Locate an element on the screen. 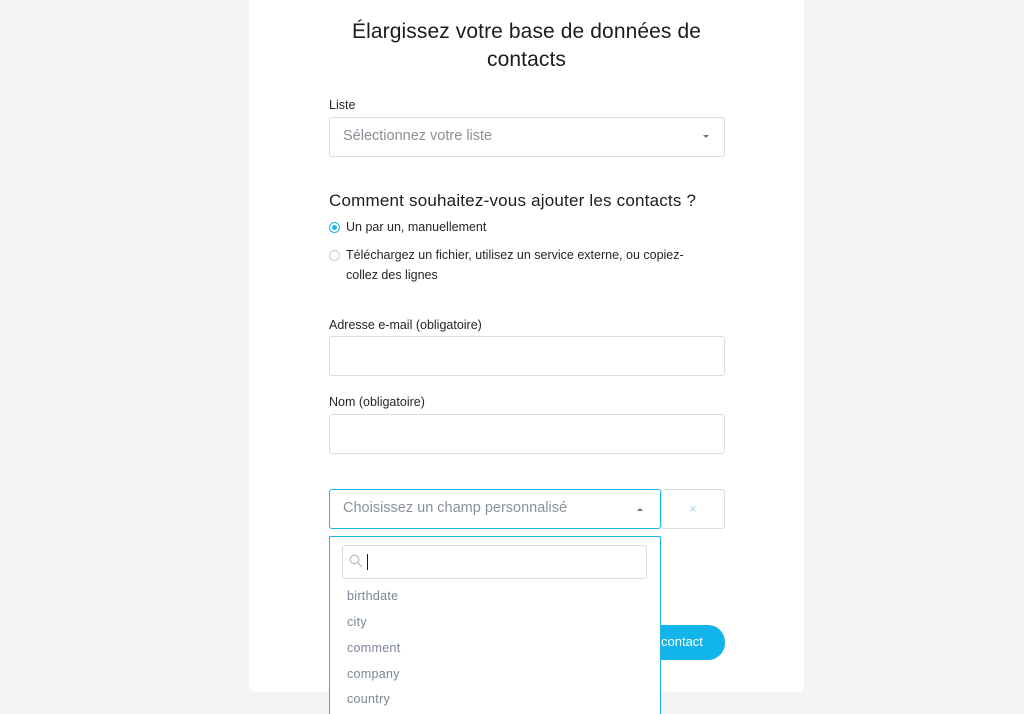 Image resolution: width=1024 pixels, height=714 pixels. dropdown-search-input is located at coordinates (494, 562).